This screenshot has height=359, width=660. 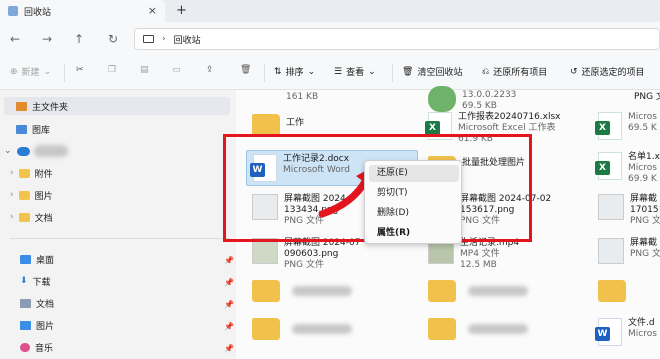 What do you see at coordinates (348, 191) in the screenshot?
I see `annotation-arrow-icon` at bounding box center [348, 191].